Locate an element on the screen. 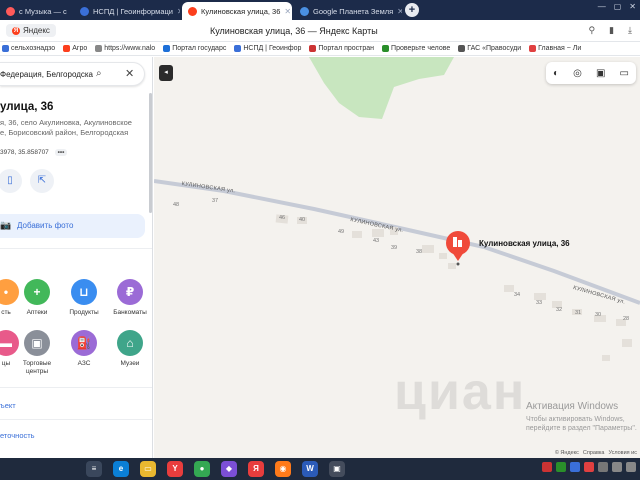 Image resolution: width=640 pixels, height=480 pixels. coordinates: 3978, 35.858707 ••• is located at coordinates (34, 152).